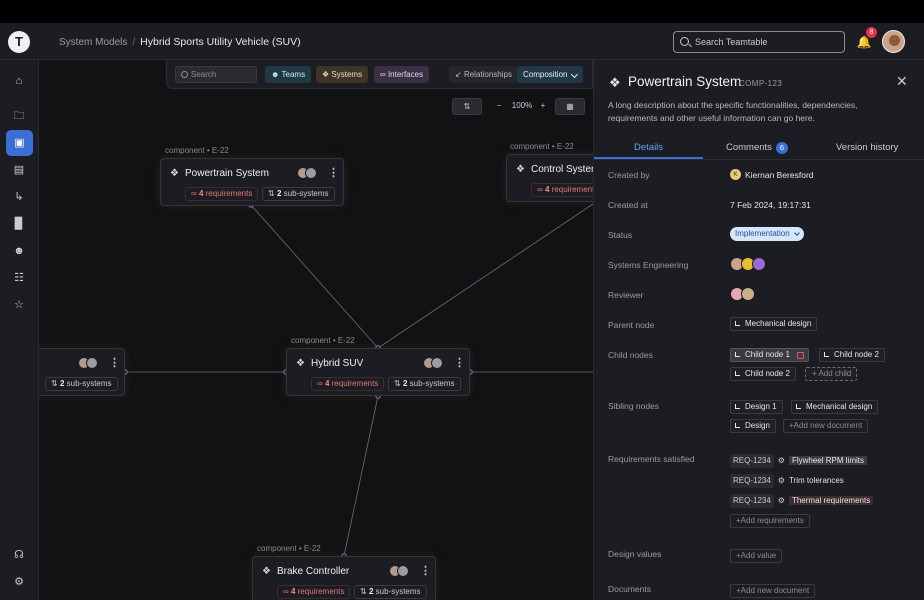 This screenshot has width=924, height=600. Describe the element at coordinates (402, 74) in the screenshot. I see `interfaces-filter-chip: ∞ Interfaces` at that location.